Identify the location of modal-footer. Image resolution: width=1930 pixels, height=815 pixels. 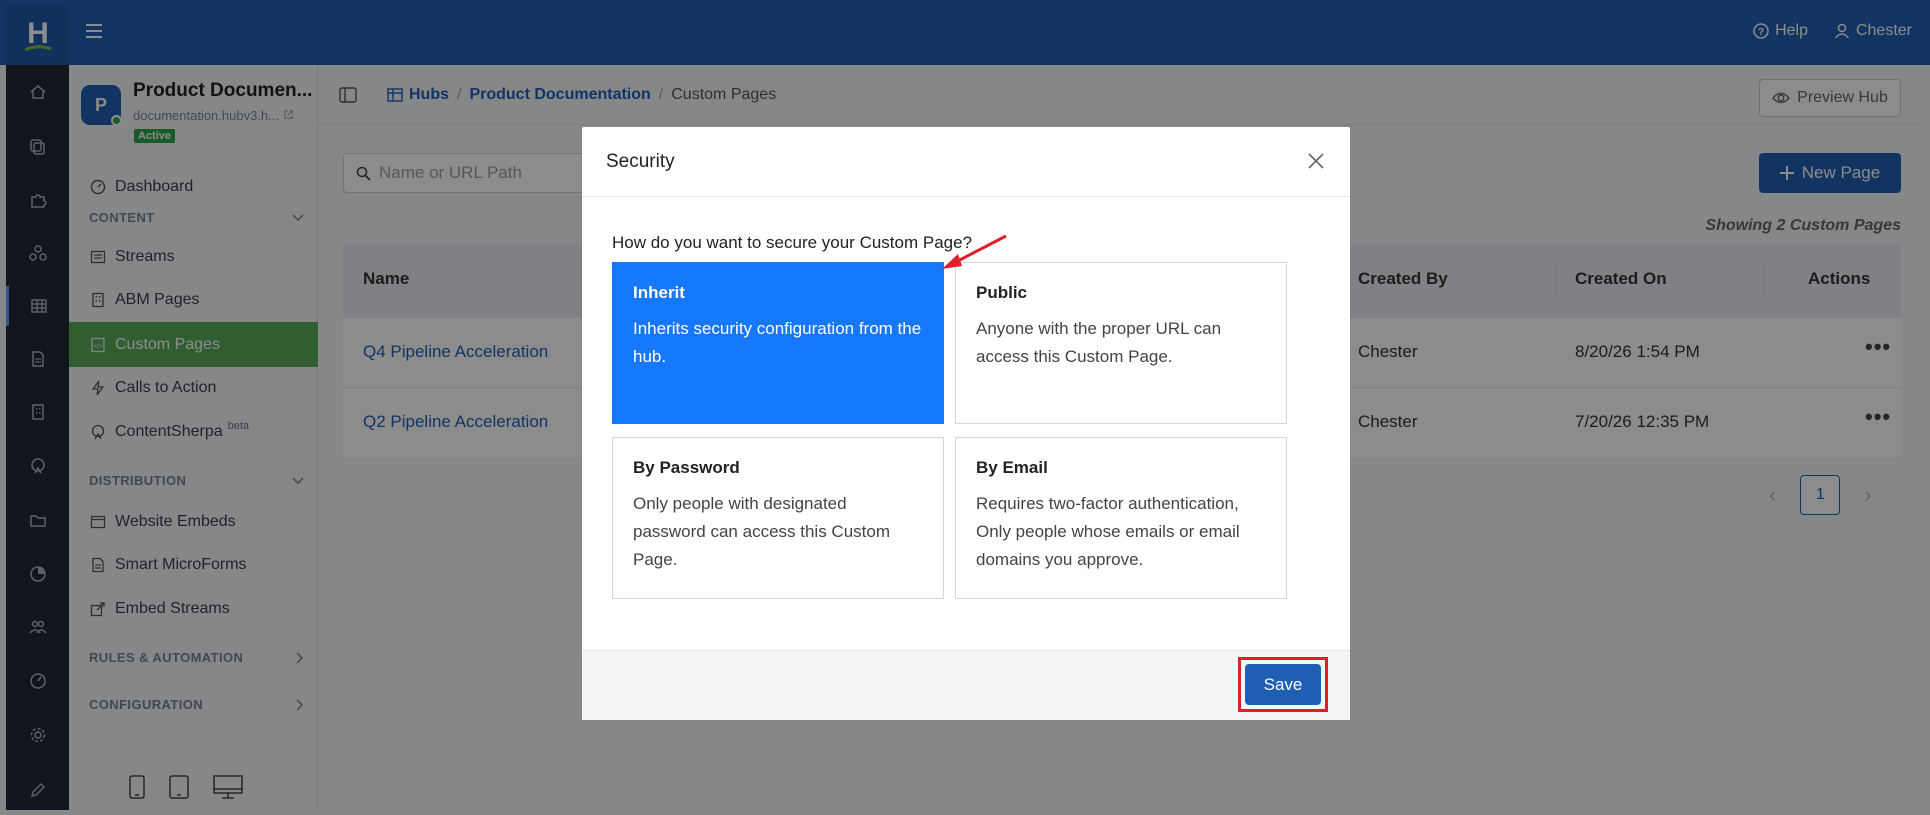
(966, 685).